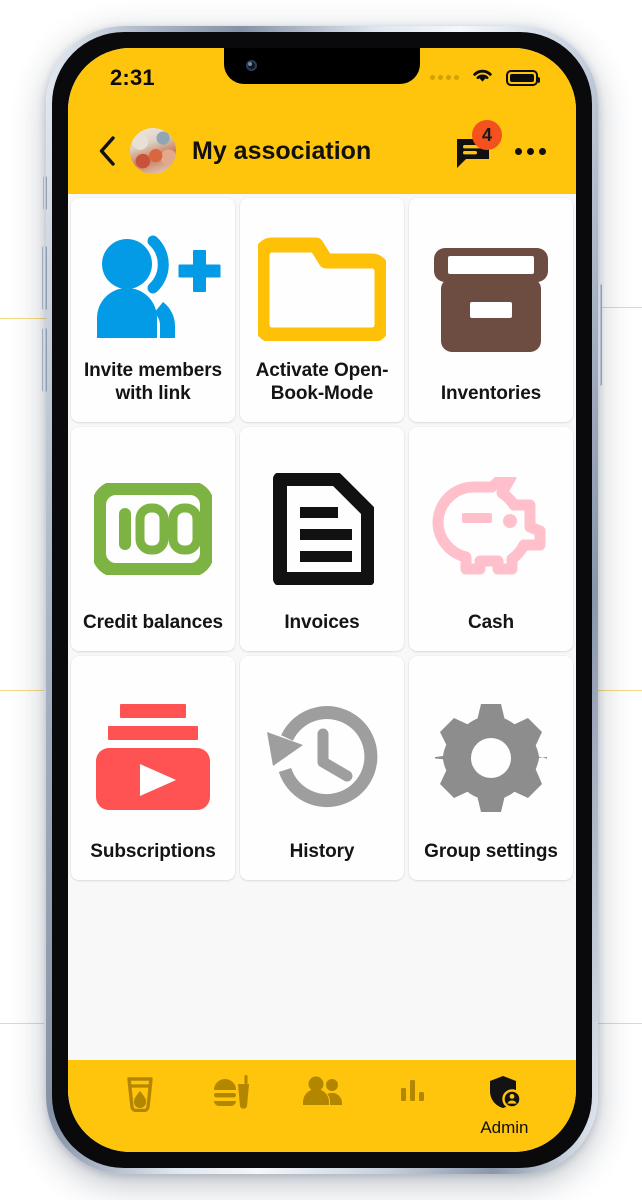  I want to click on tile-cash: Cash, so click(491, 539).